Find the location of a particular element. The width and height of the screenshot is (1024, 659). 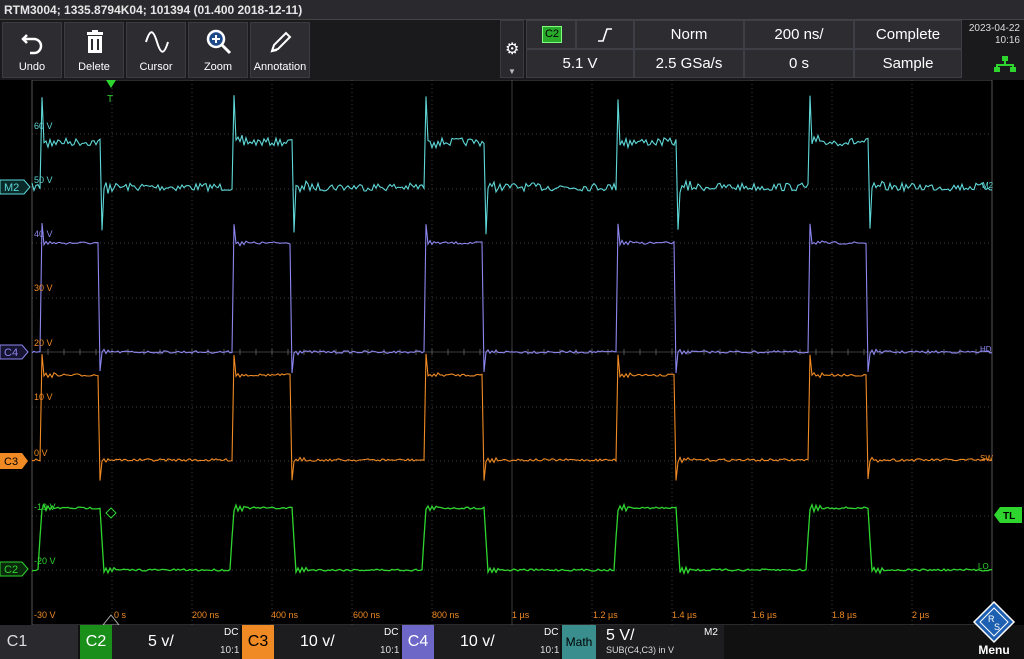

c3-marker-label: C3 is located at coordinates (11, 462).